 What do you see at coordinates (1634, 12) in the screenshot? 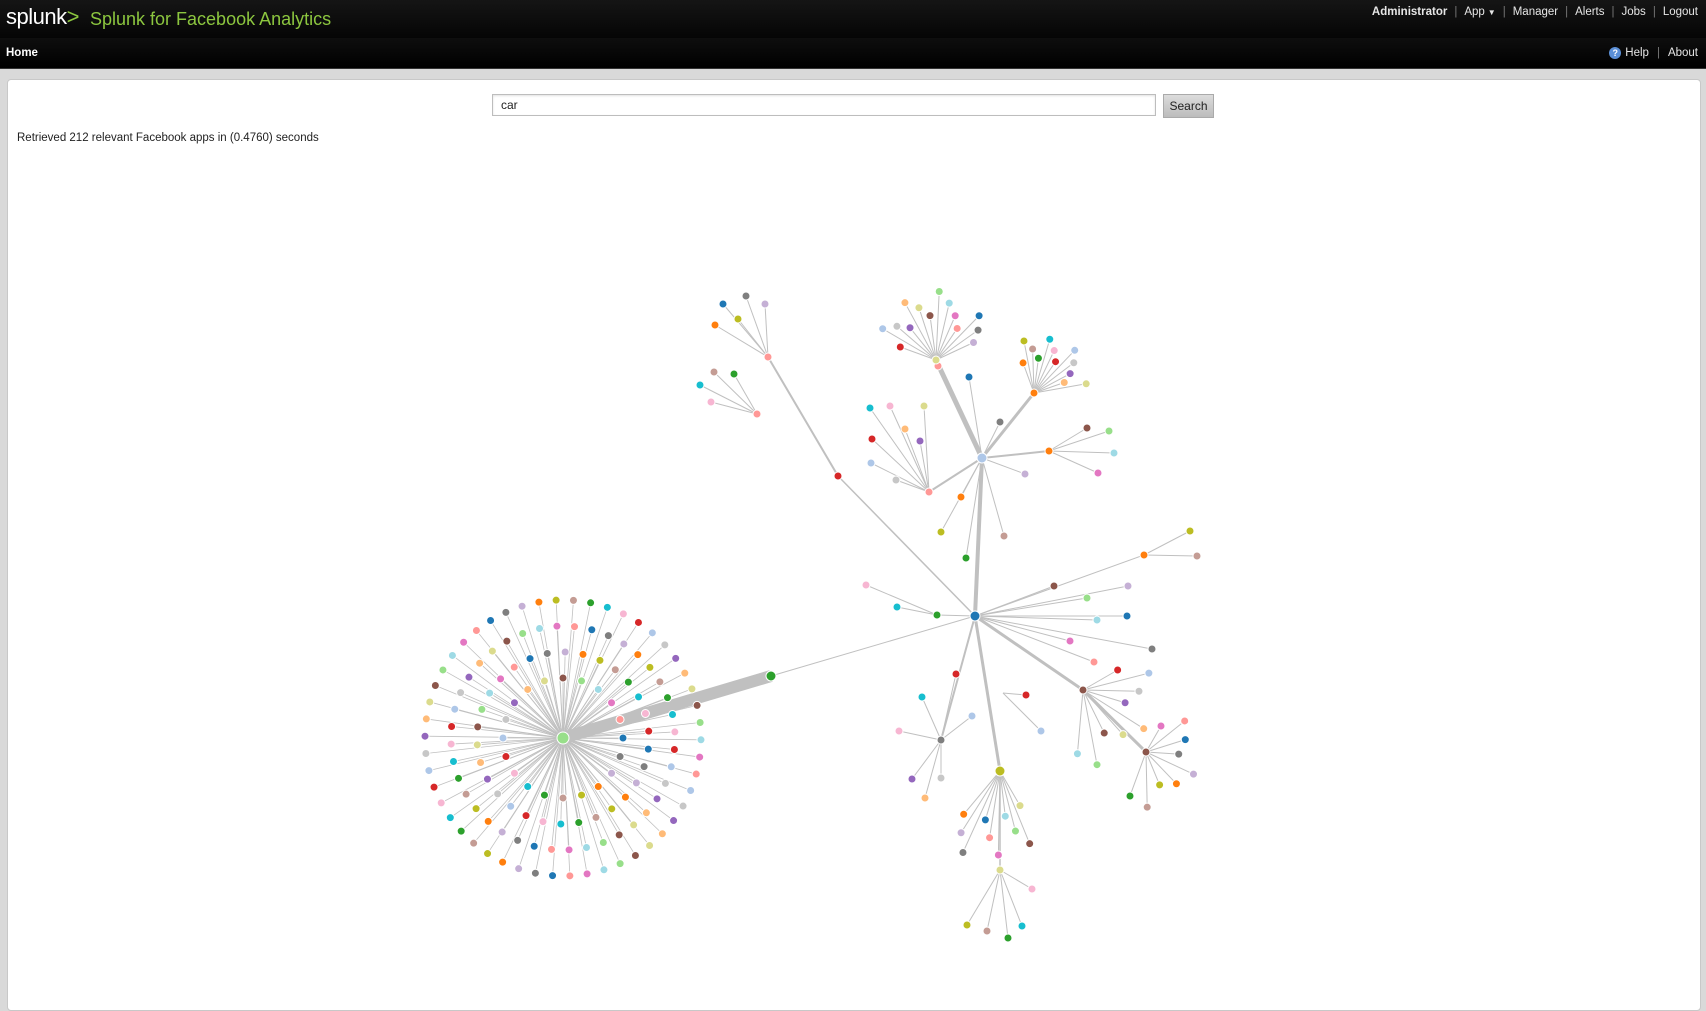
I see `jobs-link: Jobs` at bounding box center [1634, 12].